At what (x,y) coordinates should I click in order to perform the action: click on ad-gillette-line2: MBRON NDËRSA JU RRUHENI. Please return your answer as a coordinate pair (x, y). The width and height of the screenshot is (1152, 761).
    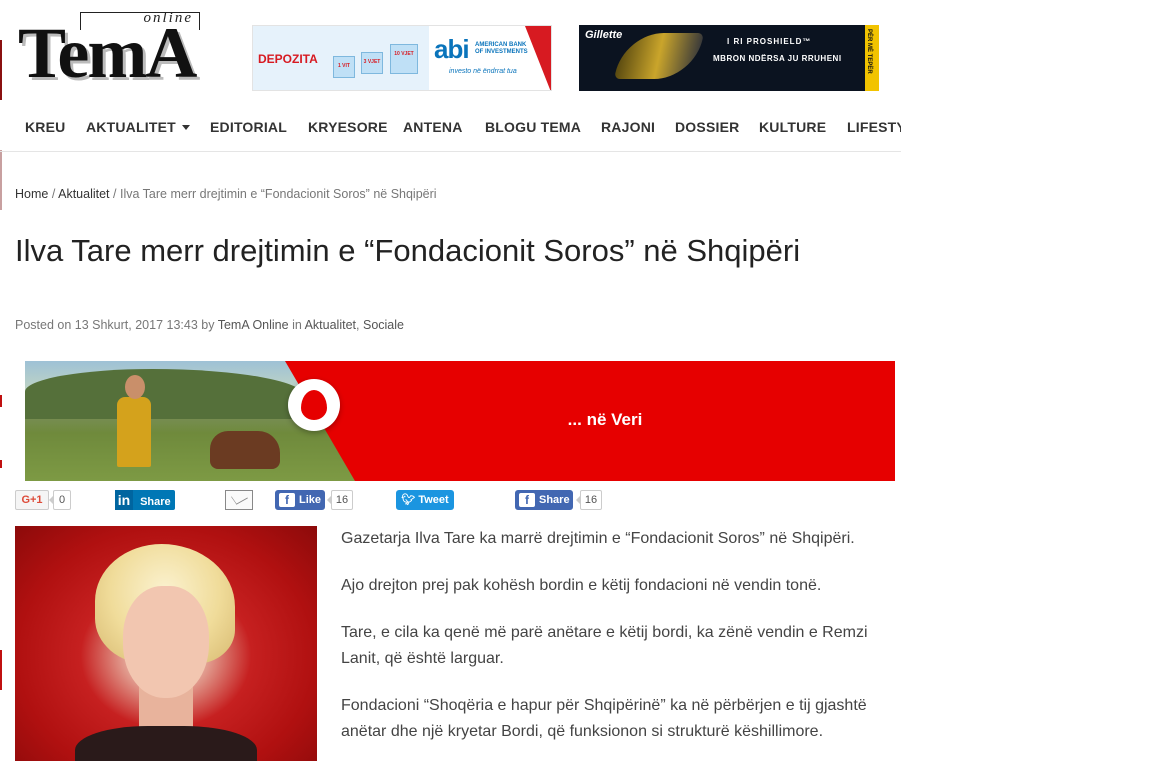
    Looking at the image, I should click on (777, 58).